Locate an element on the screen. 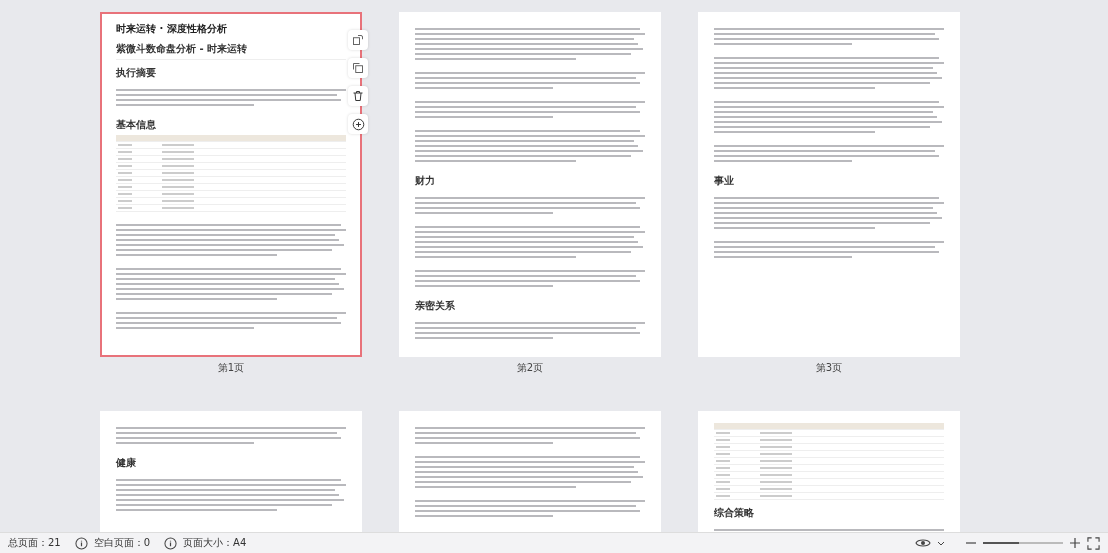  section-heading: 财力 is located at coordinates (425, 181).